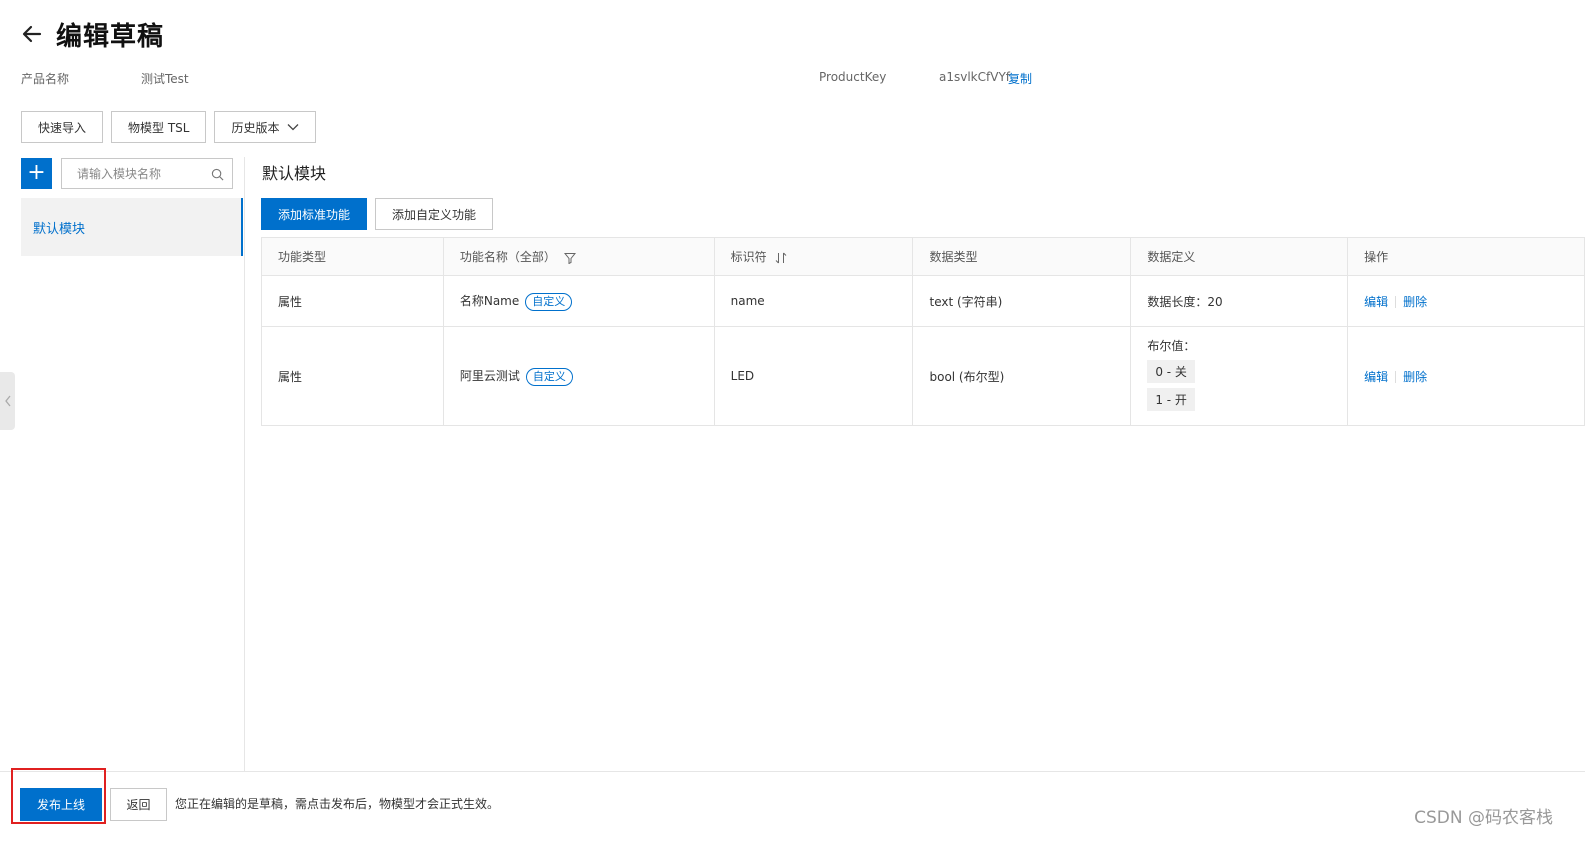  Describe the element at coordinates (974, 77) in the screenshot. I see `product-key-value: a1svlkCfVYf` at that location.